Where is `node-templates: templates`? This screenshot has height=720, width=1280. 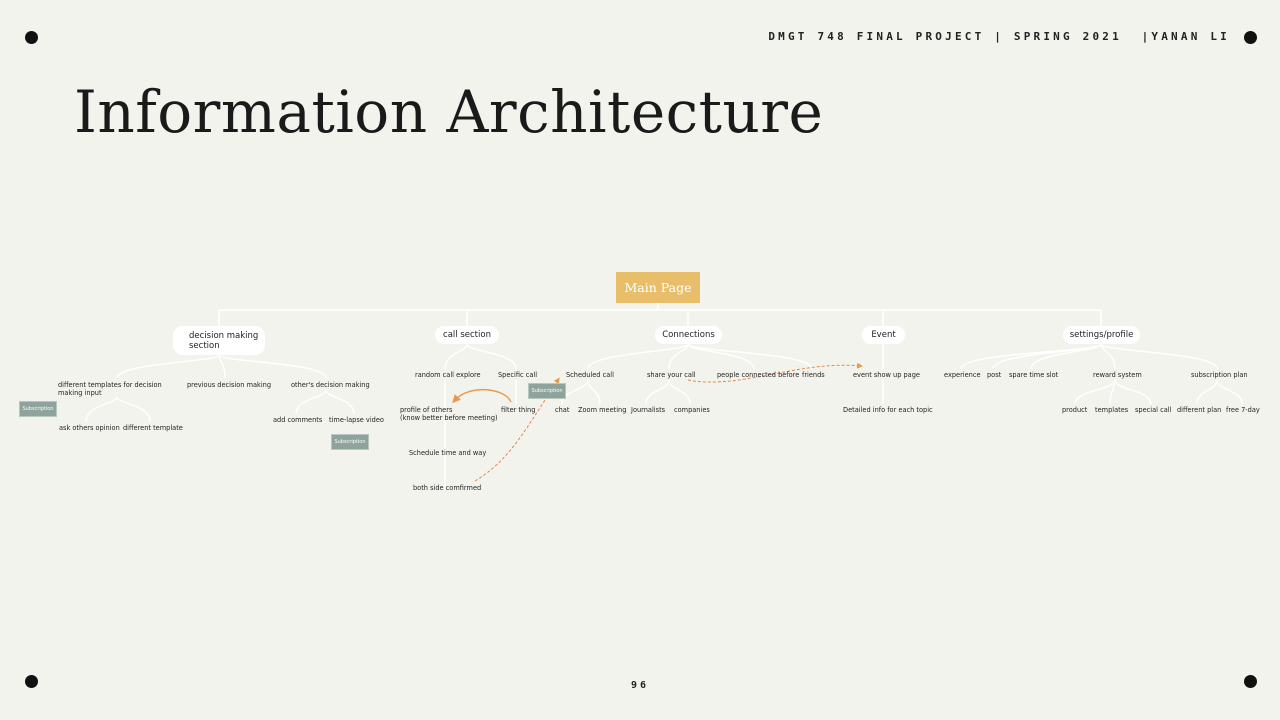
node-templates: templates is located at coordinates (1112, 410).